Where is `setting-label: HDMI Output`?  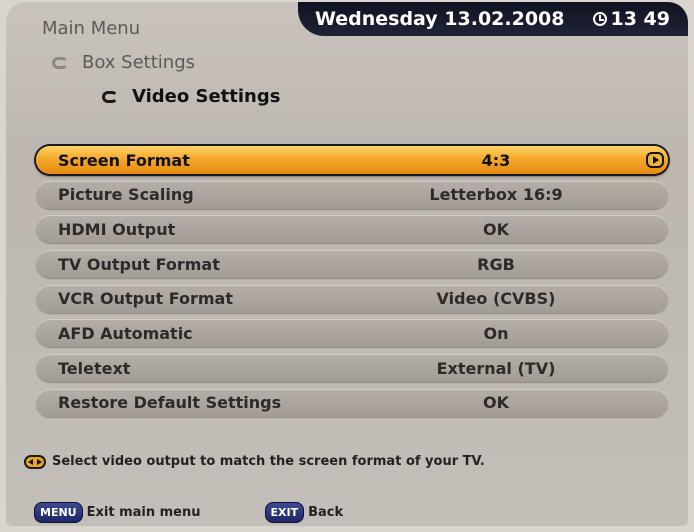
setting-label: HDMI Output is located at coordinates (117, 229).